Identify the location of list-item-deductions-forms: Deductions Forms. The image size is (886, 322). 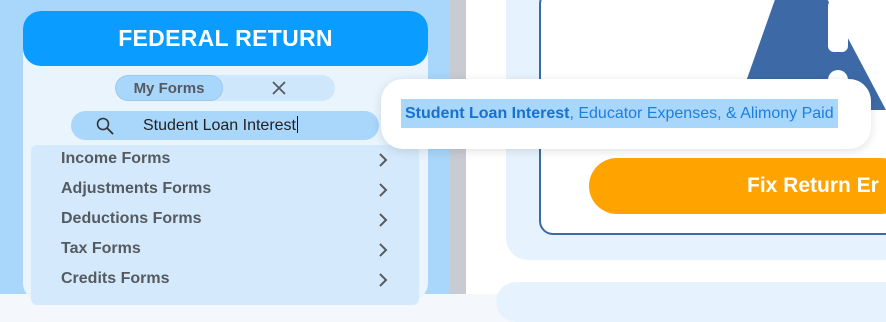
(225, 220).